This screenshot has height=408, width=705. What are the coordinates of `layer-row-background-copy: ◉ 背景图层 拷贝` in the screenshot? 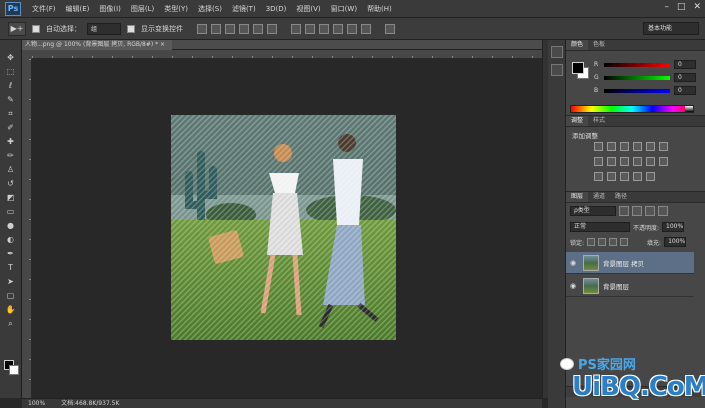 It's located at (630, 263).